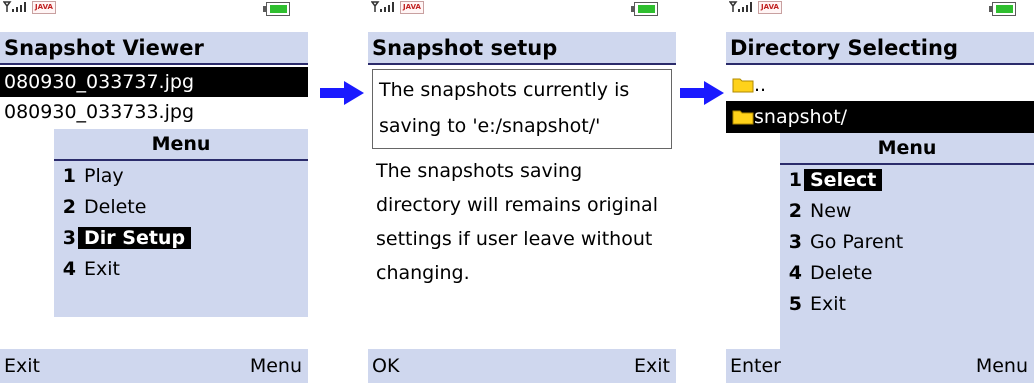 The width and height of the screenshot is (1034, 383). I want to click on menu-item-number: 5, so click(795, 304).